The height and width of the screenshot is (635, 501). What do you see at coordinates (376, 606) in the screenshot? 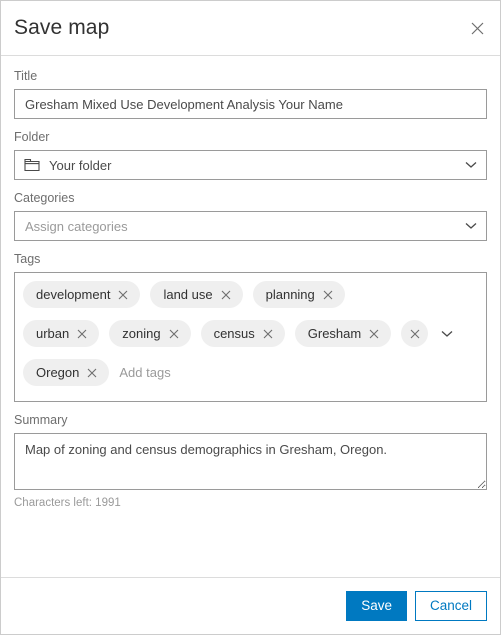
I see `save-button: Save` at bounding box center [376, 606].